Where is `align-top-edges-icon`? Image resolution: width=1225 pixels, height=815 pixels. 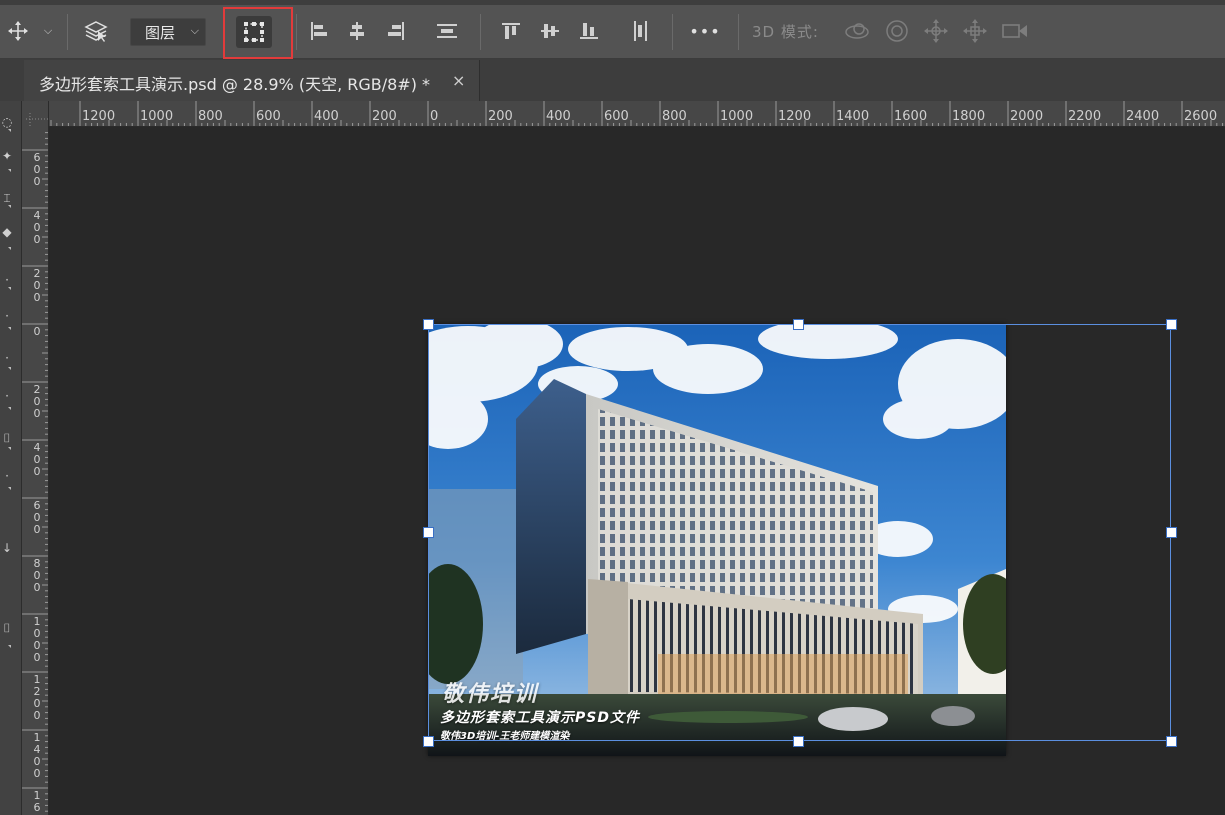
align-top-edges-icon is located at coordinates (511, 31).